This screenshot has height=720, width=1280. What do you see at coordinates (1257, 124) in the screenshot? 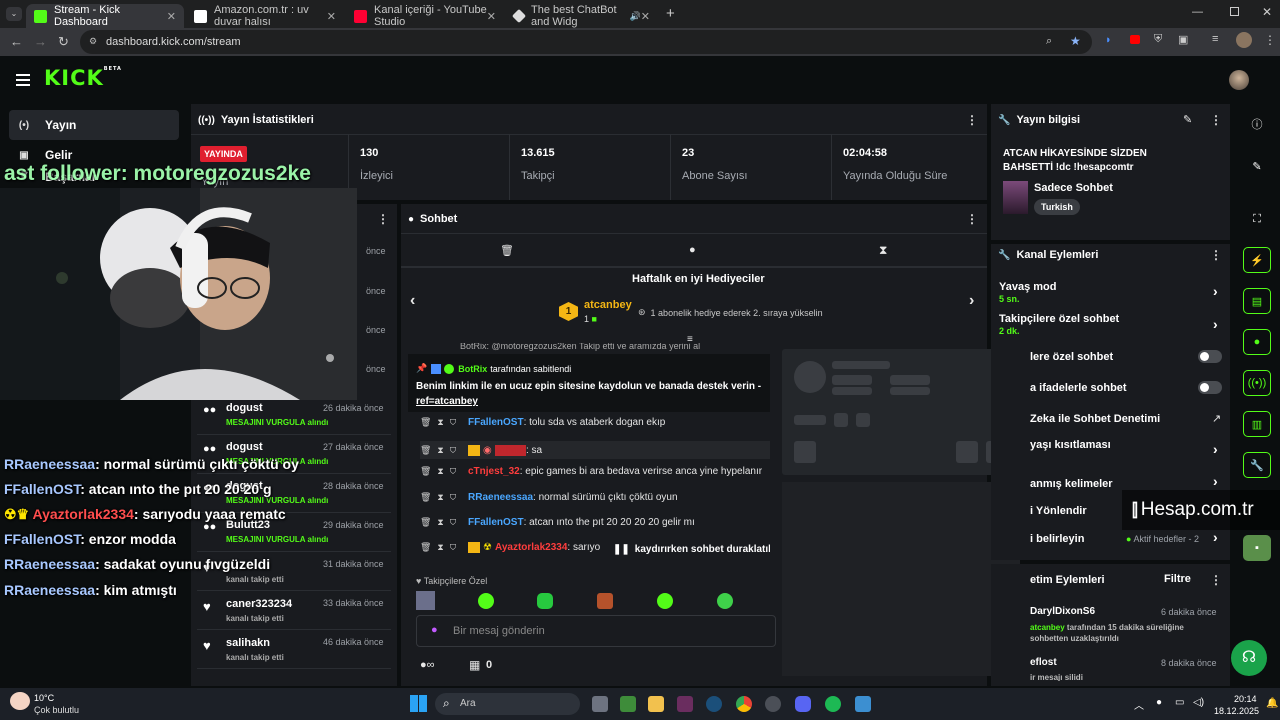
I see `info-icon: ⓘ` at bounding box center [1257, 124].